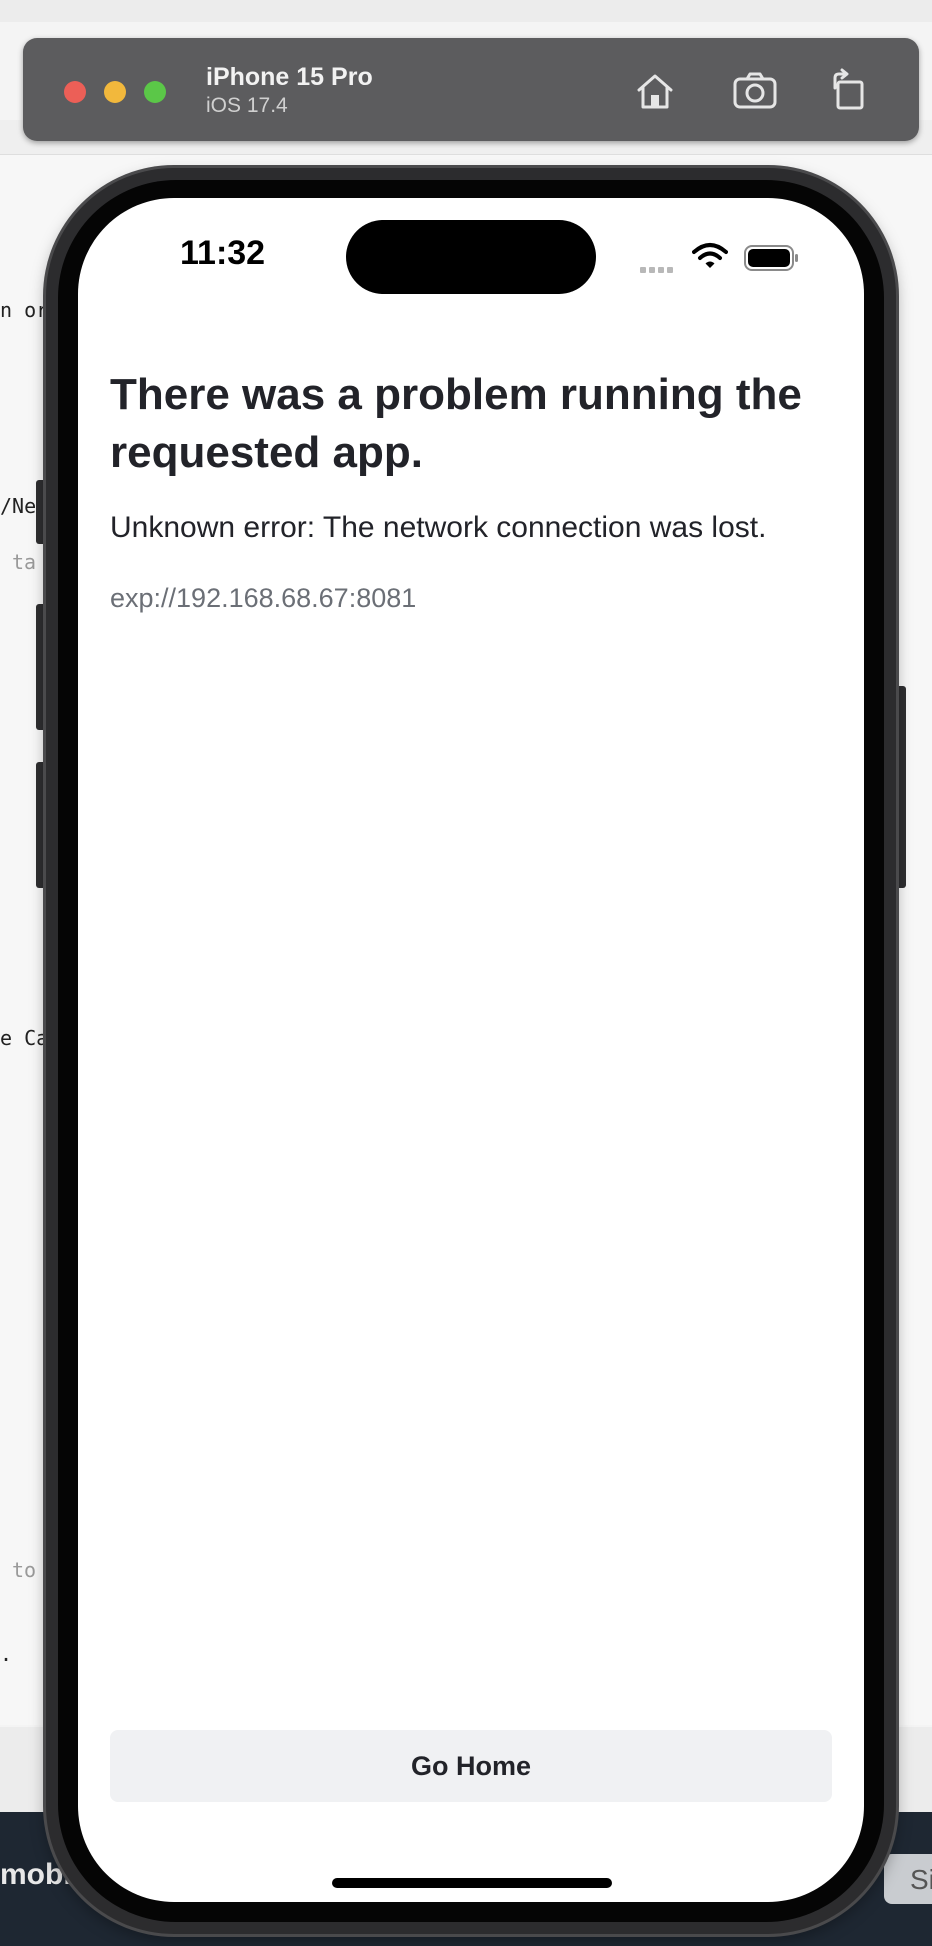 The image size is (932, 1946). What do you see at coordinates (75, 92) in the screenshot?
I see `close-window-button` at bounding box center [75, 92].